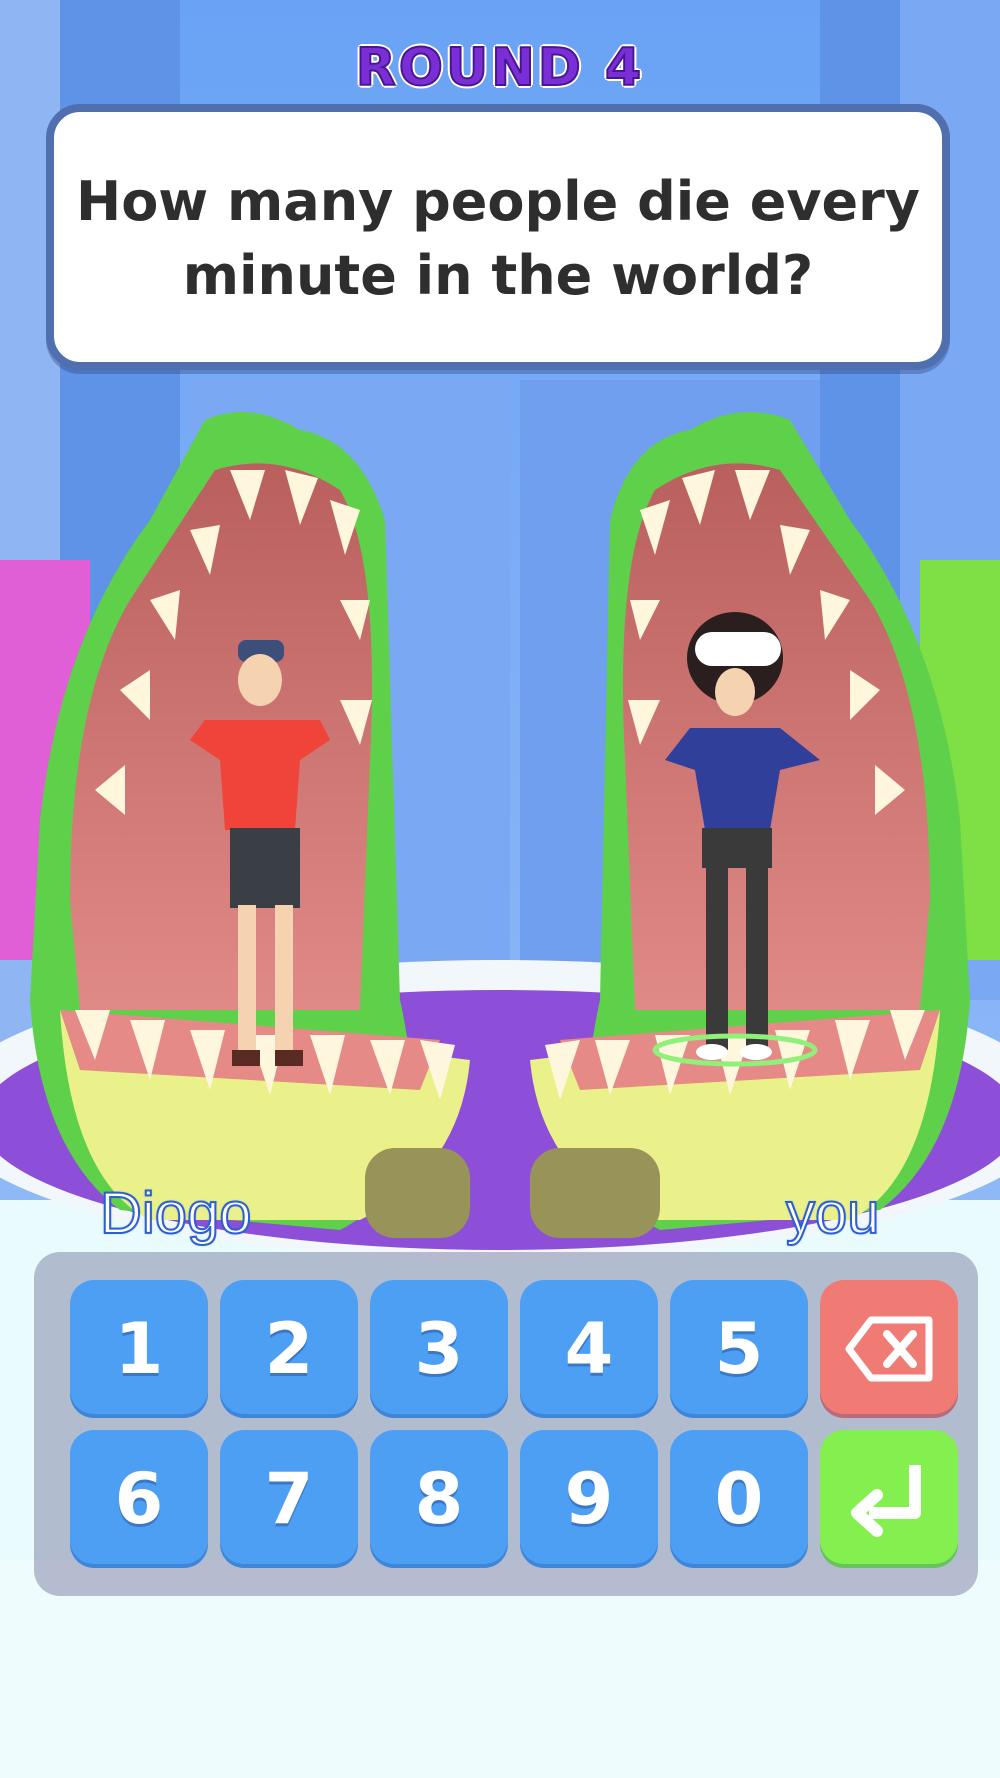 This screenshot has height=1778, width=1000. What do you see at coordinates (139, 1349) in the screenshot?
I see `key-1: 1` at bounding box center [139, 1349].